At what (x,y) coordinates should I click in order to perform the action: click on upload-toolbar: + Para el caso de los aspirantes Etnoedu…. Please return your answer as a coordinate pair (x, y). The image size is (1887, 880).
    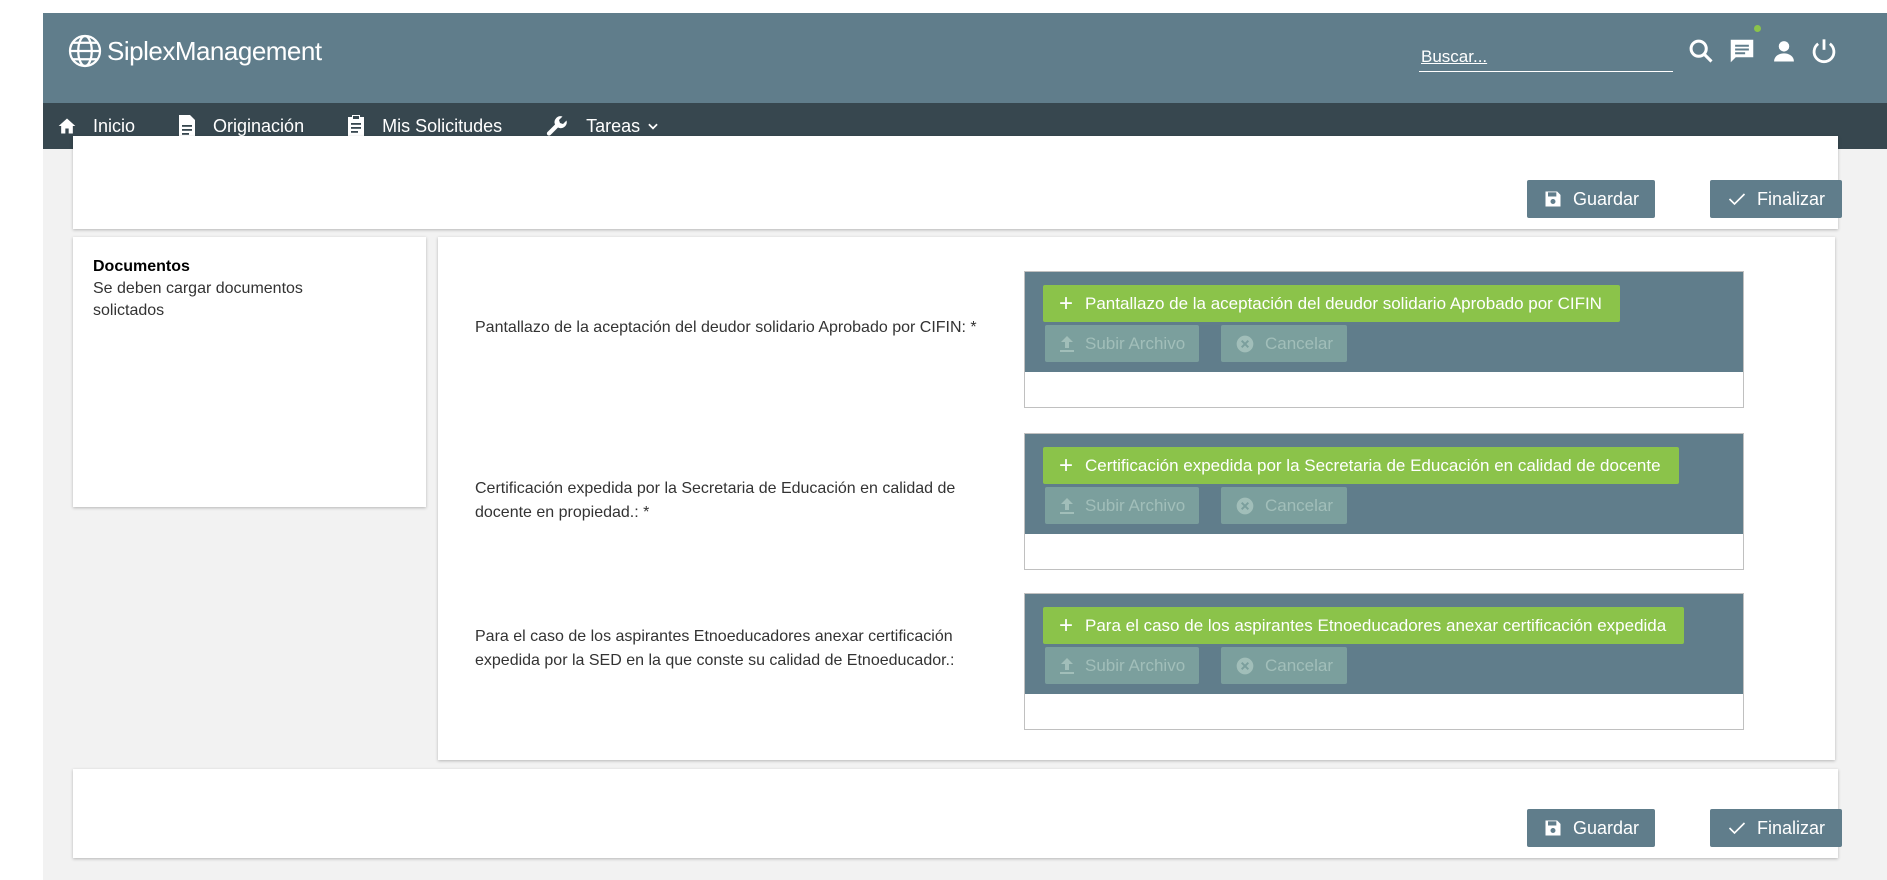
    Looking at the image, I should click on (1384, 644).